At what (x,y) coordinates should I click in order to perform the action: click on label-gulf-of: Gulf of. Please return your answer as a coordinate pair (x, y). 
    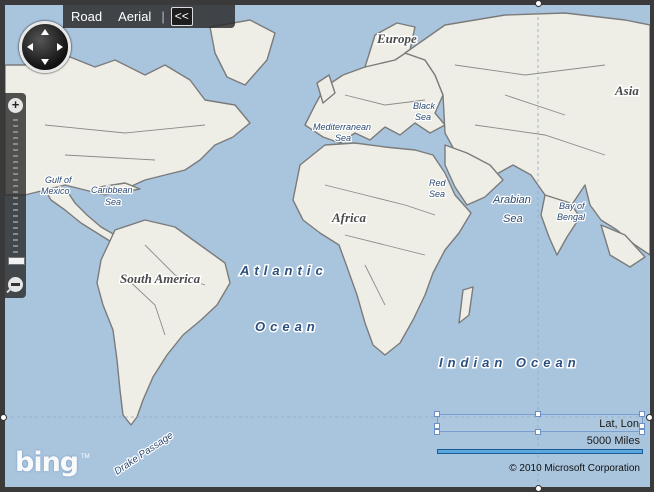
    Looking at the image, I should click on (59, 180).